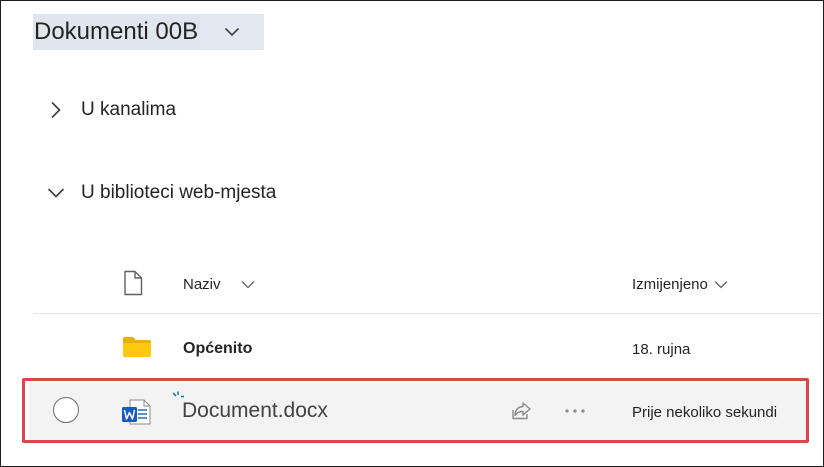 The height and width of the screenshot is (467, 824). What do you see at coordinates (179, 192) in the screenshot?
I see `section-site-library-label: U biblioteci web-mjesta` at bounding box center [179, 192].